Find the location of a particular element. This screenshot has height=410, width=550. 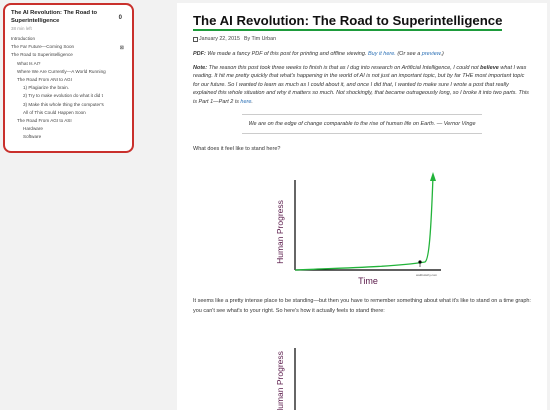

part2-link: here is located at coordinates (245, 102).